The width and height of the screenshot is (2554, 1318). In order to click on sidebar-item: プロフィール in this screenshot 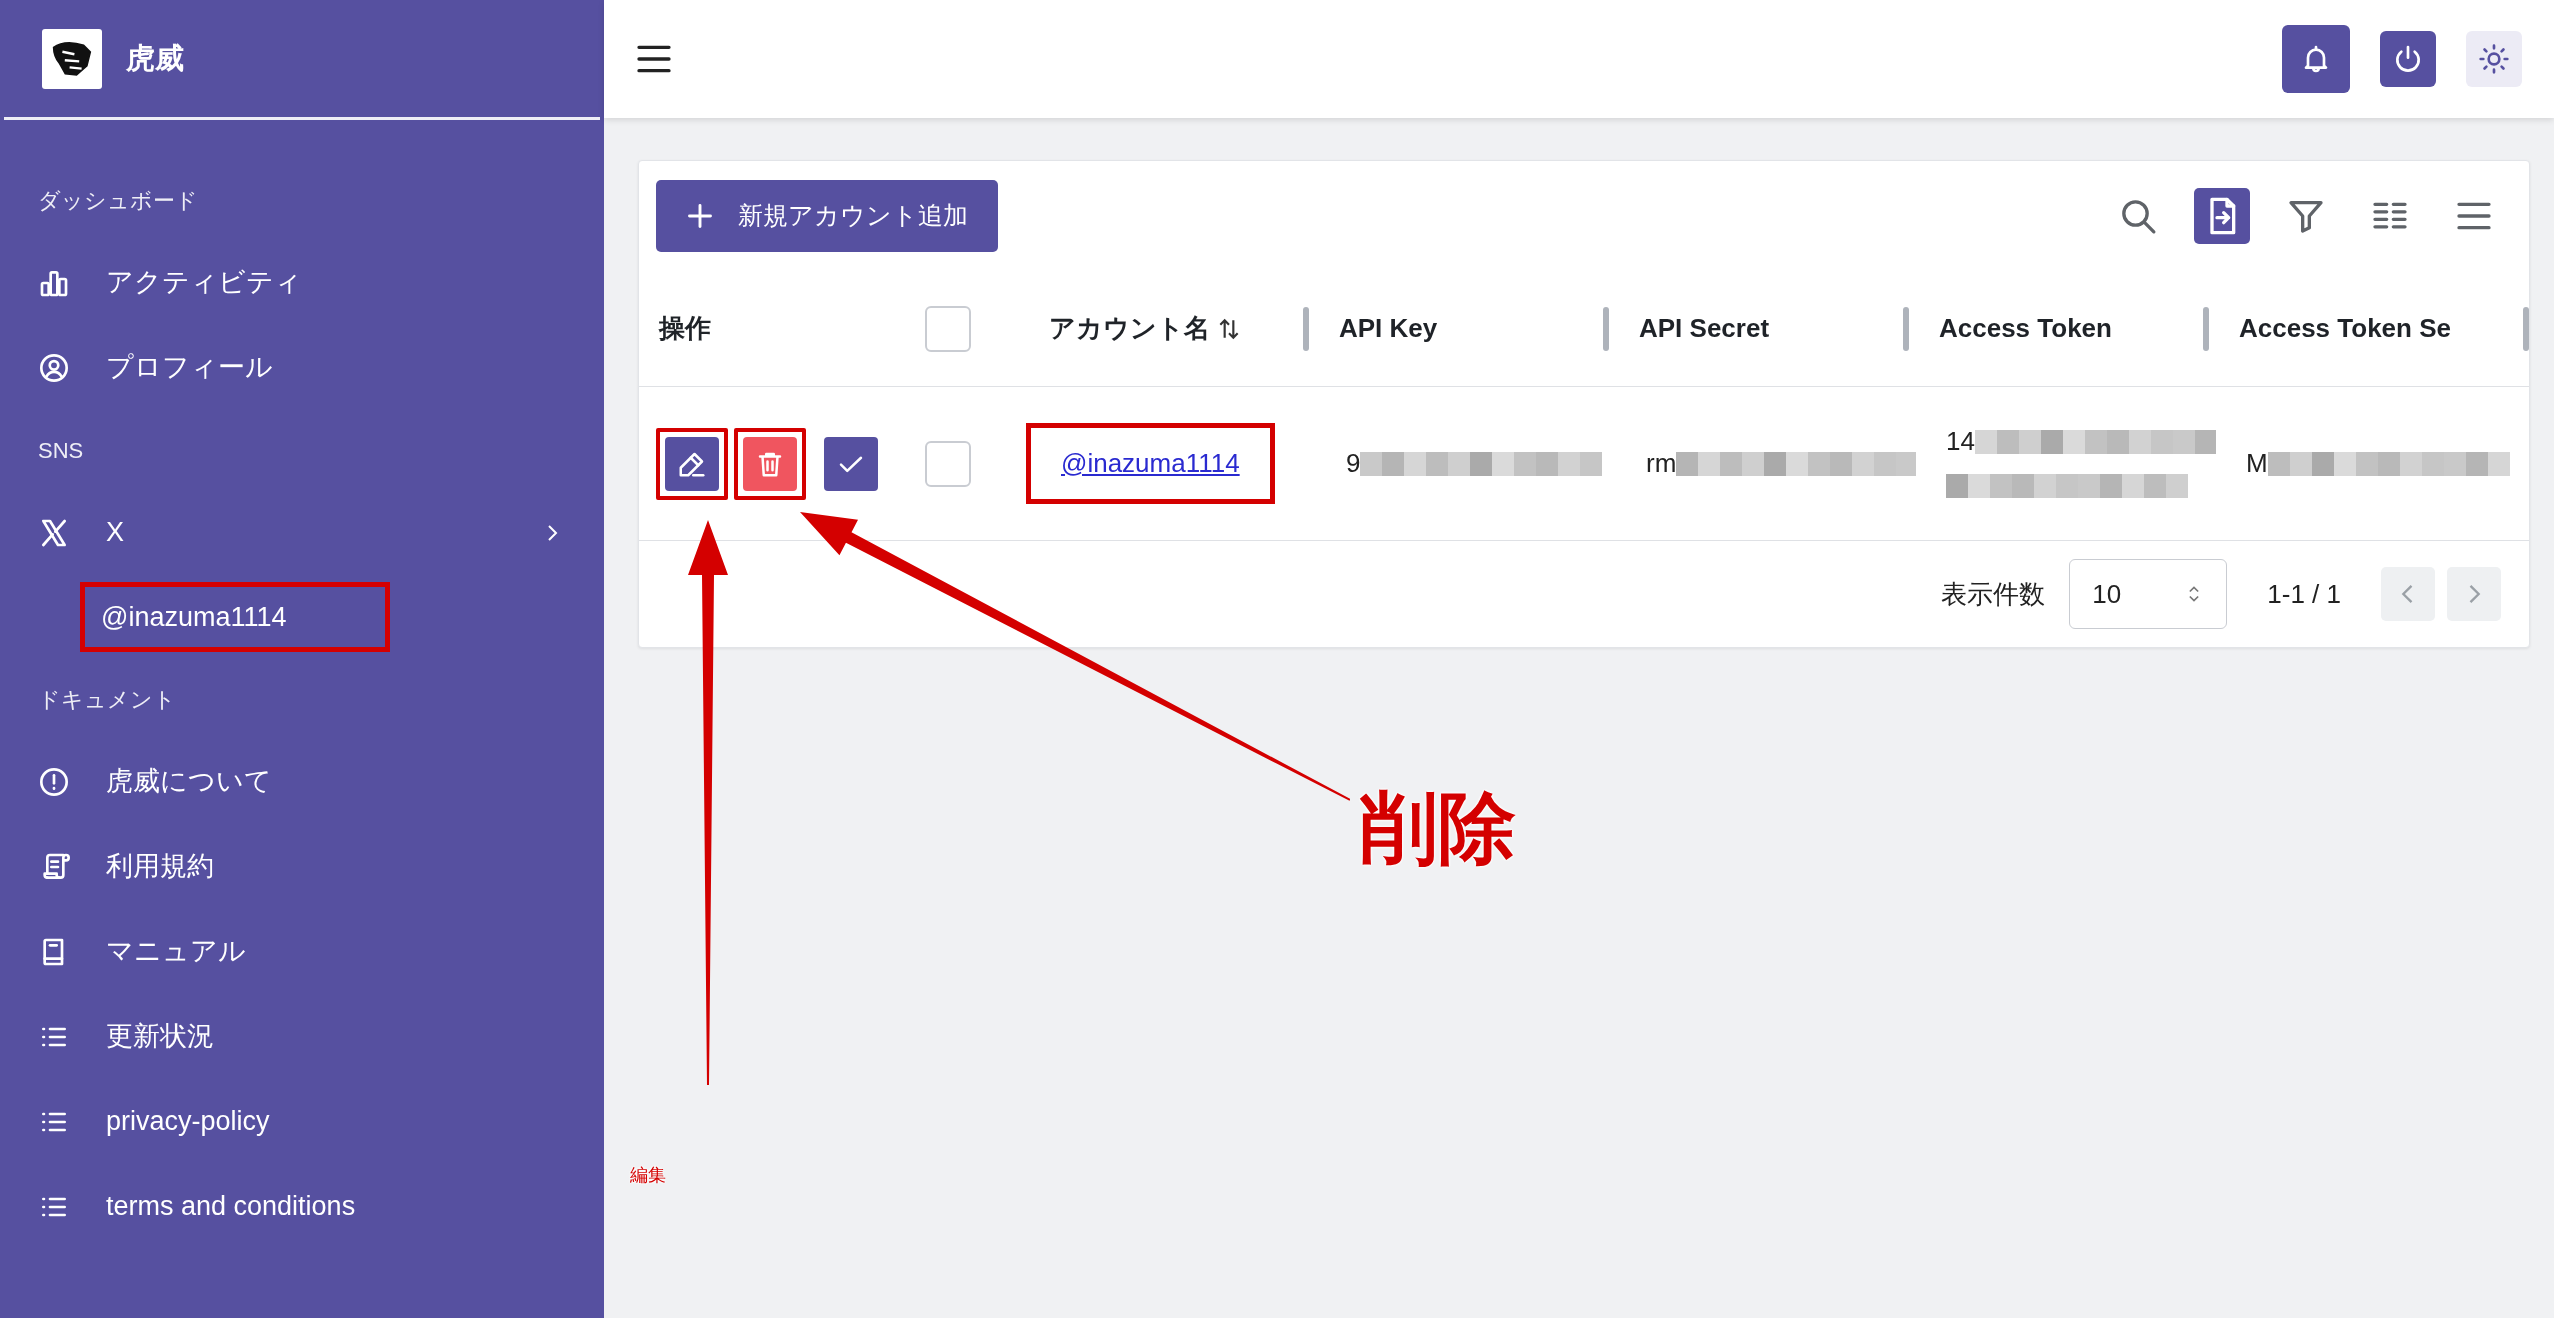, I will do `click(302, 367)`.